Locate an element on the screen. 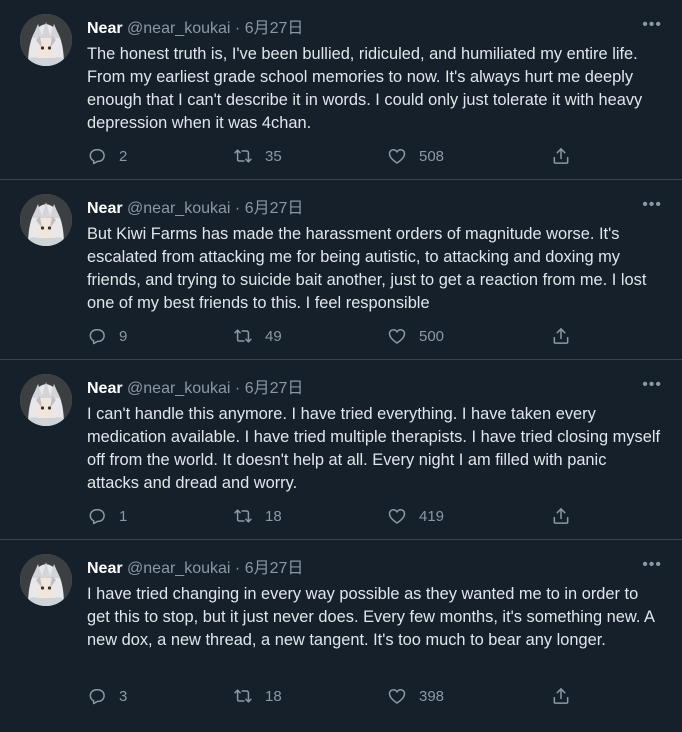 This screenshot has width=682, height=732. reply-count: 3 is located at coordinates (123, 696).